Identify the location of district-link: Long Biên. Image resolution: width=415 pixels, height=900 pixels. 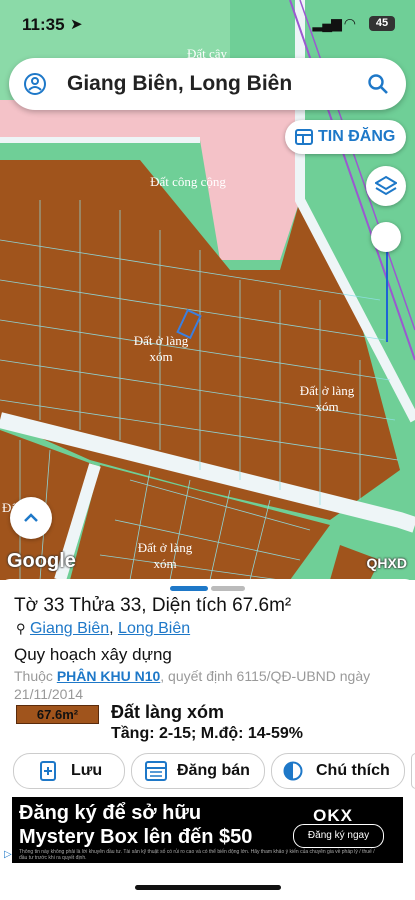
(154, 628).